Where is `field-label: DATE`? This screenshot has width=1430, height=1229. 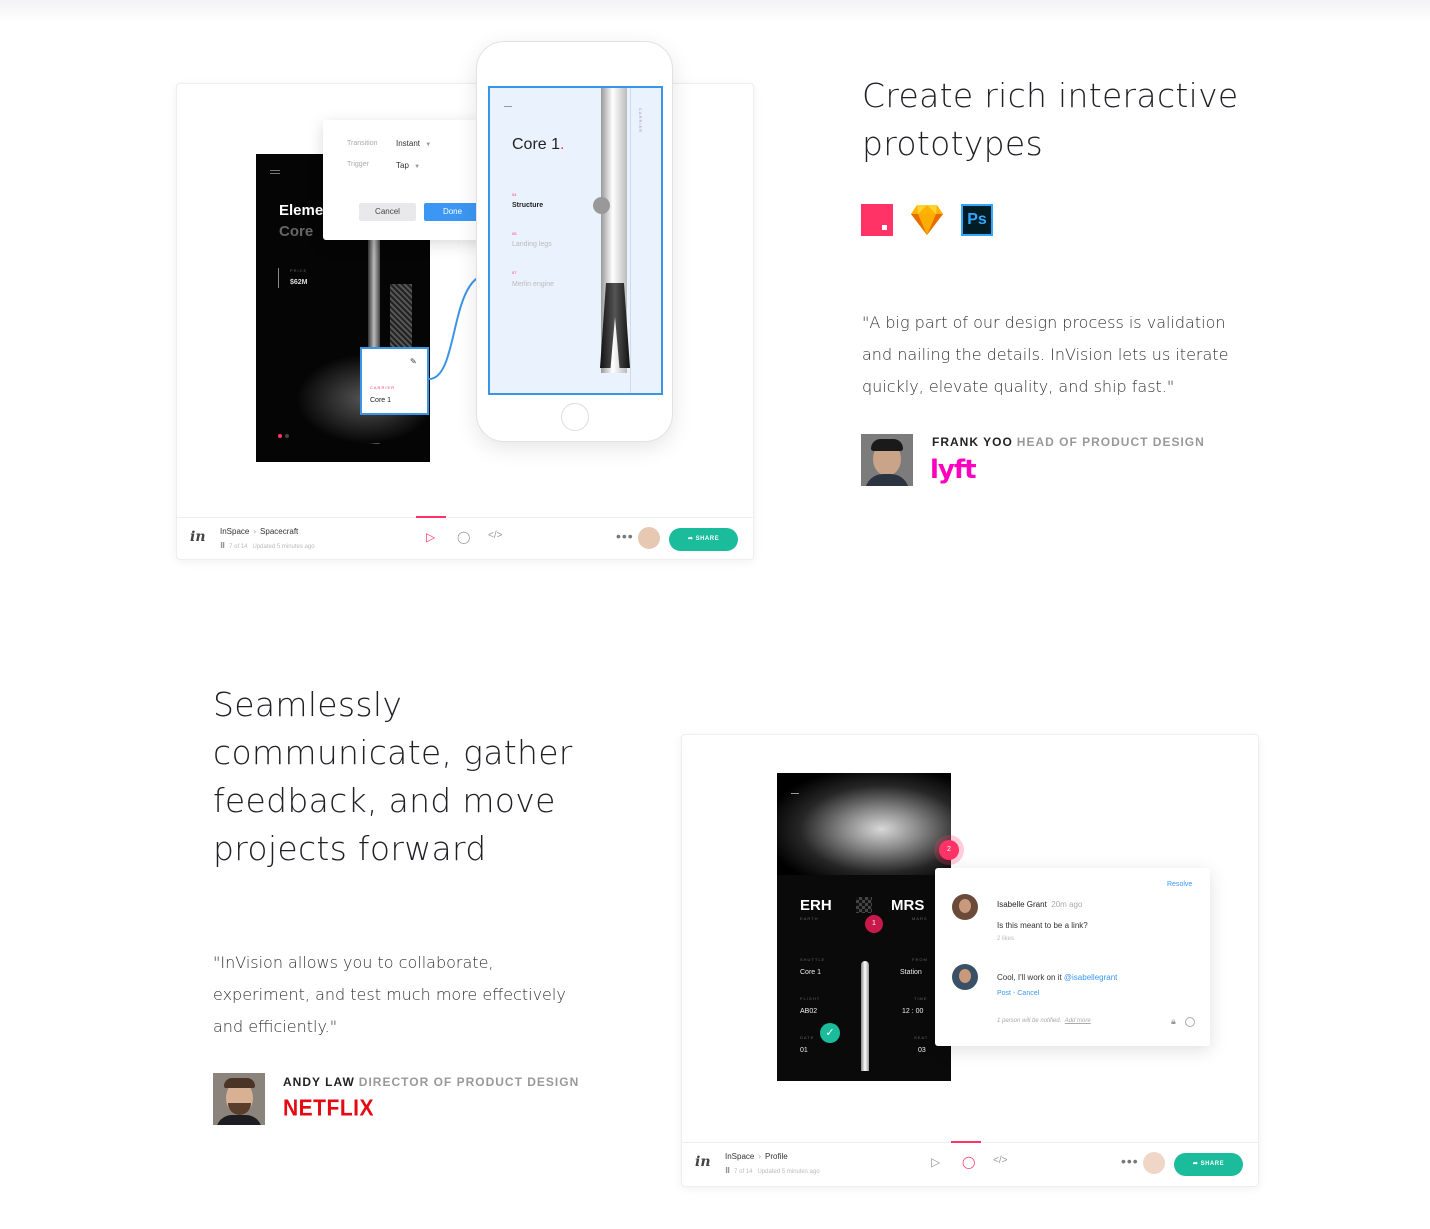
field-label: DATE is located at coordinates (807, 1037).